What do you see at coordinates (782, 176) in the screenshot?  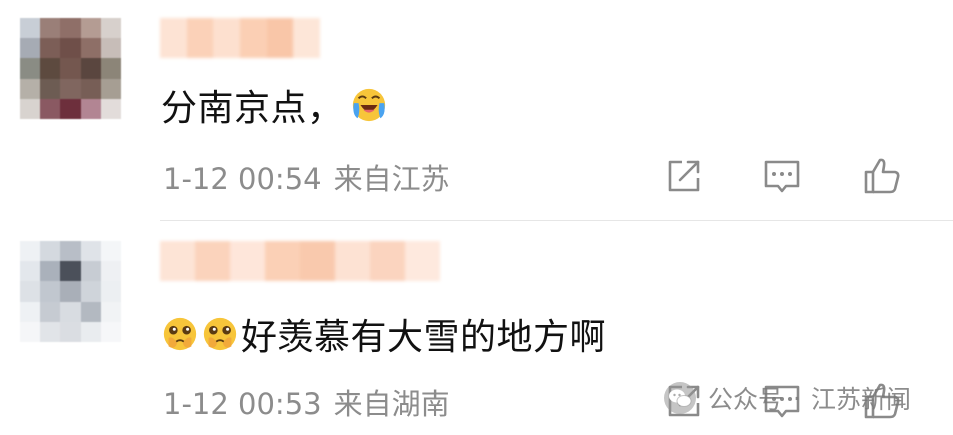 I see `comment-icon` at bounding box center [782, 176].